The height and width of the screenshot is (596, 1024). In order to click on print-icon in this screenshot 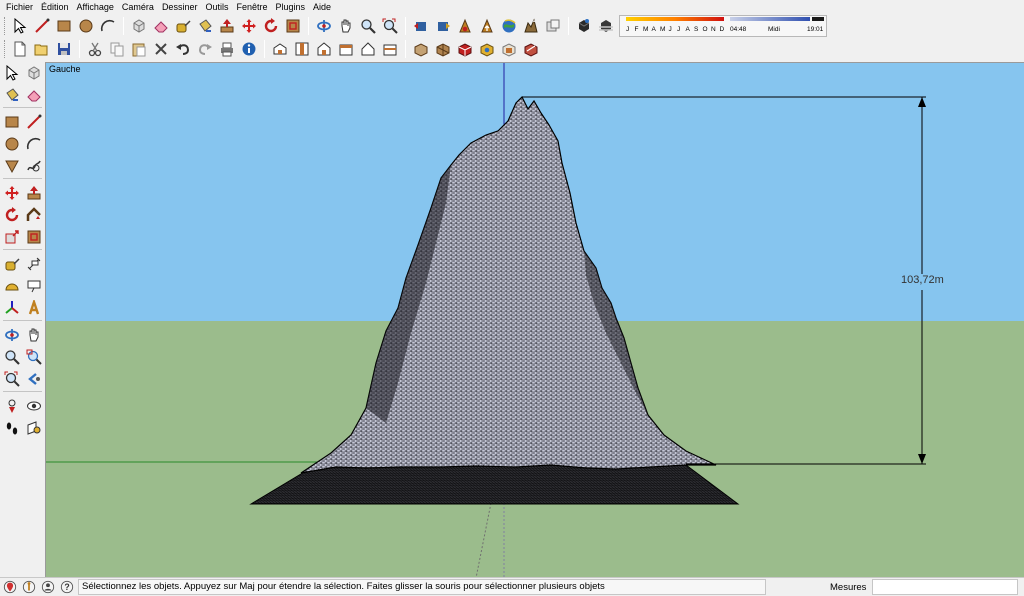, I will do `click(227, 49)`.